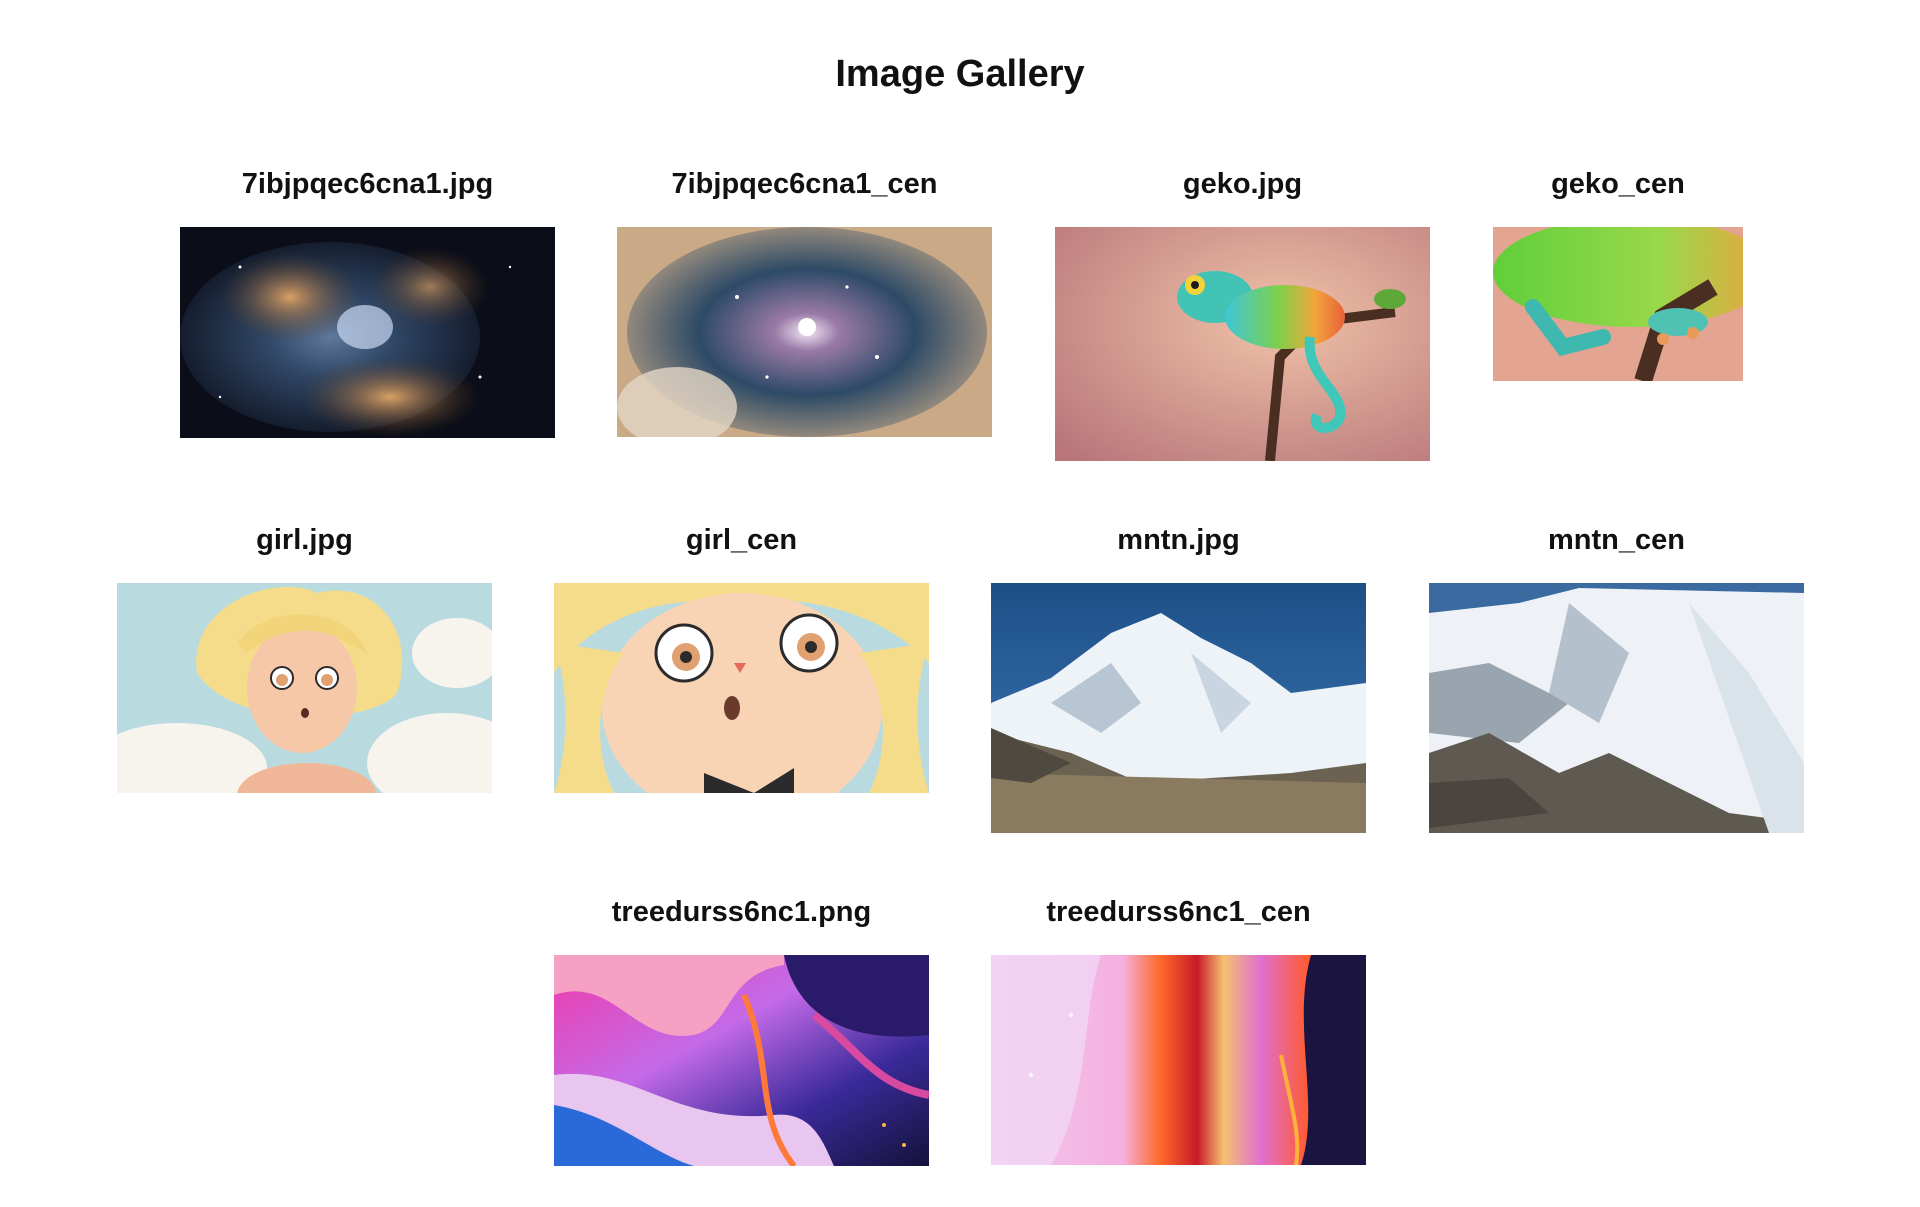  I want to click on gallery-thumbnail-nebula-center, so click(804, 332).